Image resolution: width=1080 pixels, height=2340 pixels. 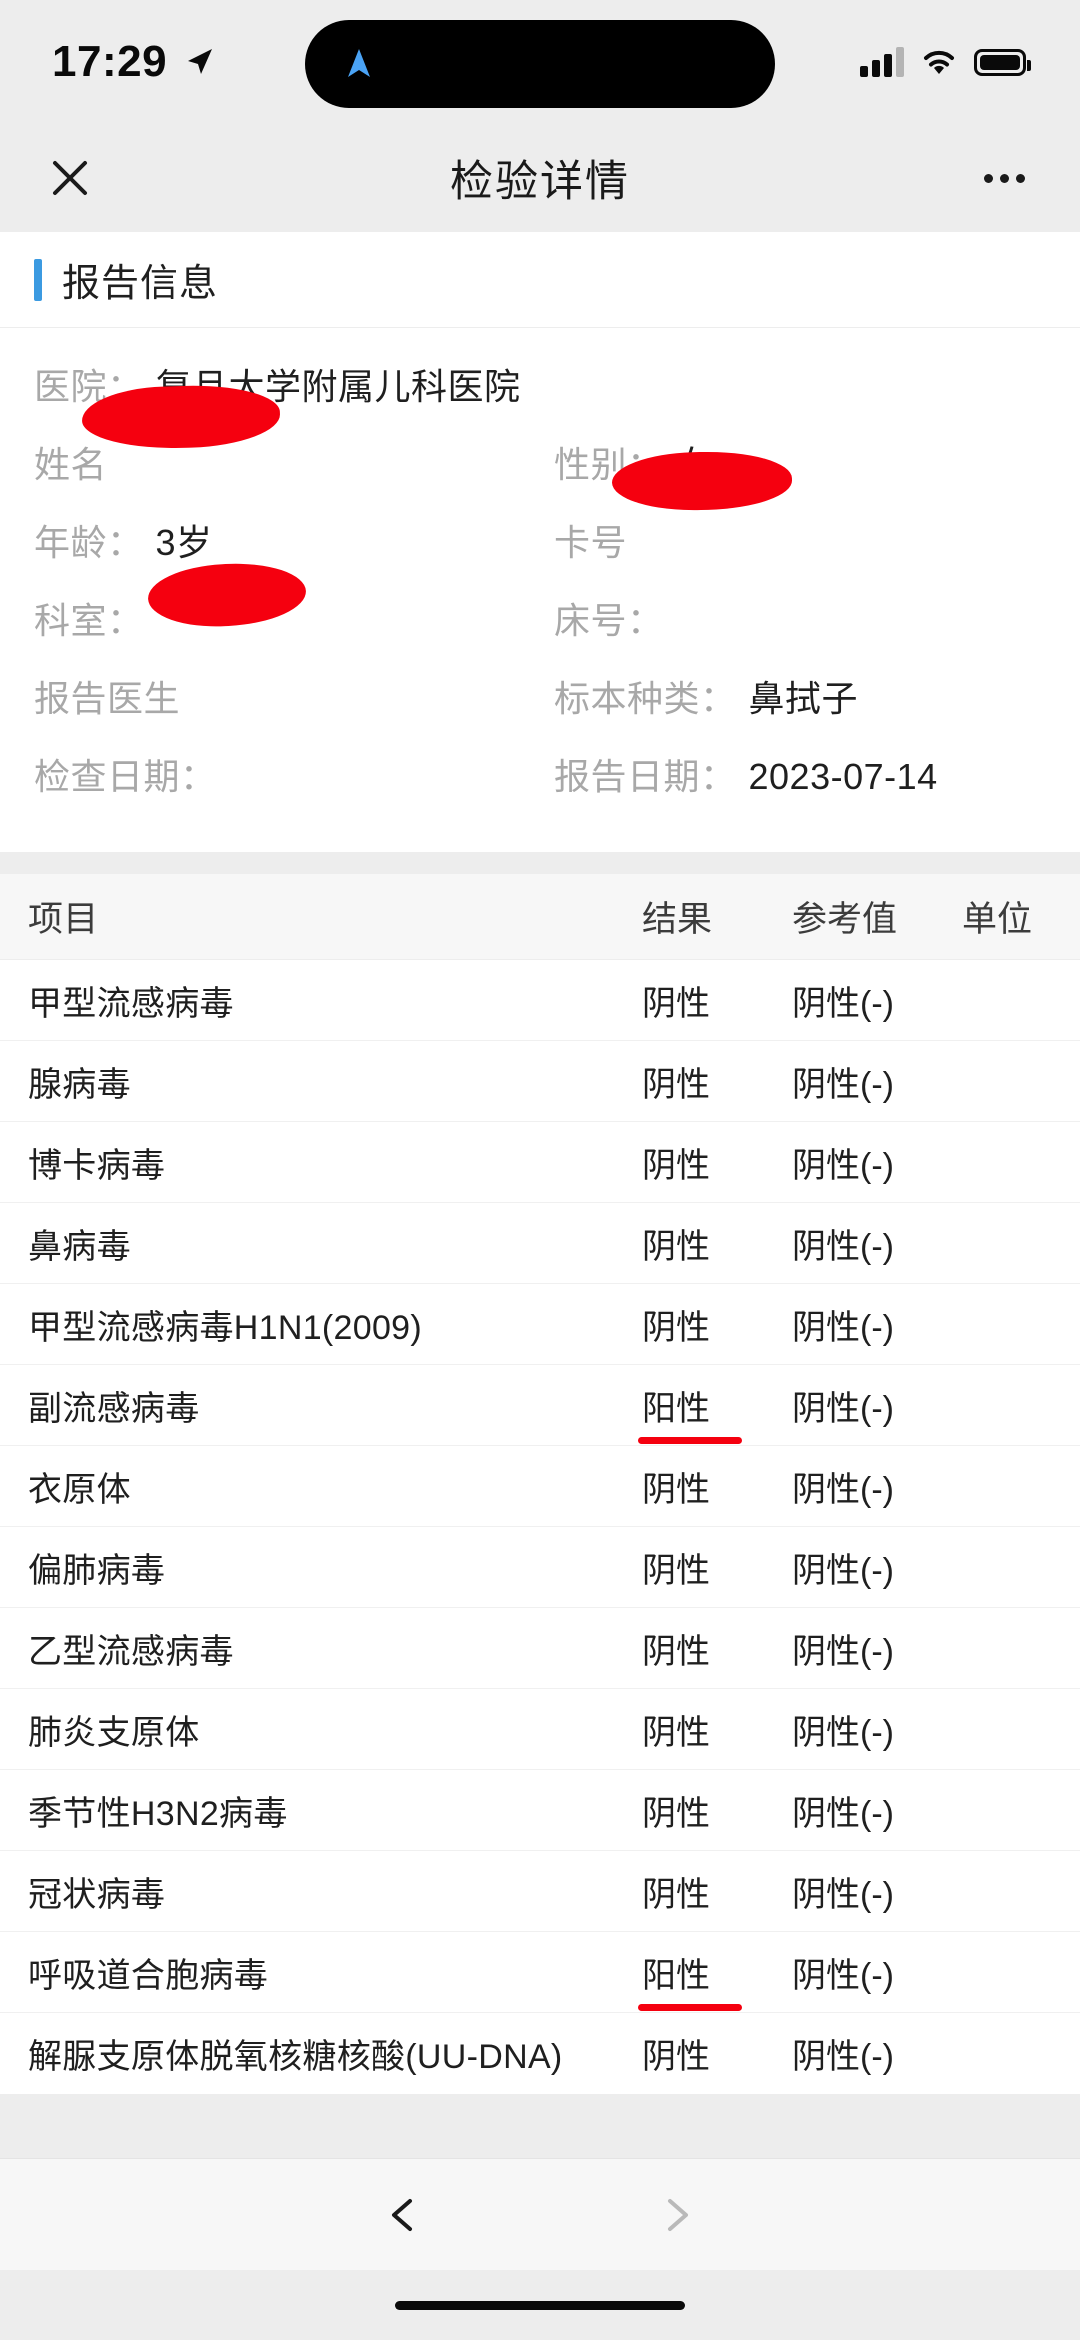 What do you see at coordinates (540, 1891) in the screenshot?
I see `table-row: 冠状病毒 阴性 阴性(-)` at bounding box center [540, 1891].